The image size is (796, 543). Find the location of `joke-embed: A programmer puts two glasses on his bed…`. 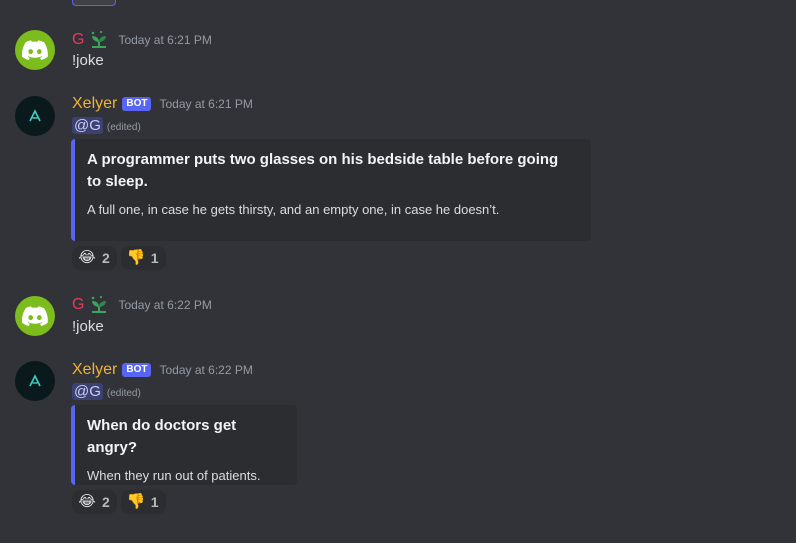

joke-embed: A programmer puts two glasses on his bed… is located at coordinates (331, 190).